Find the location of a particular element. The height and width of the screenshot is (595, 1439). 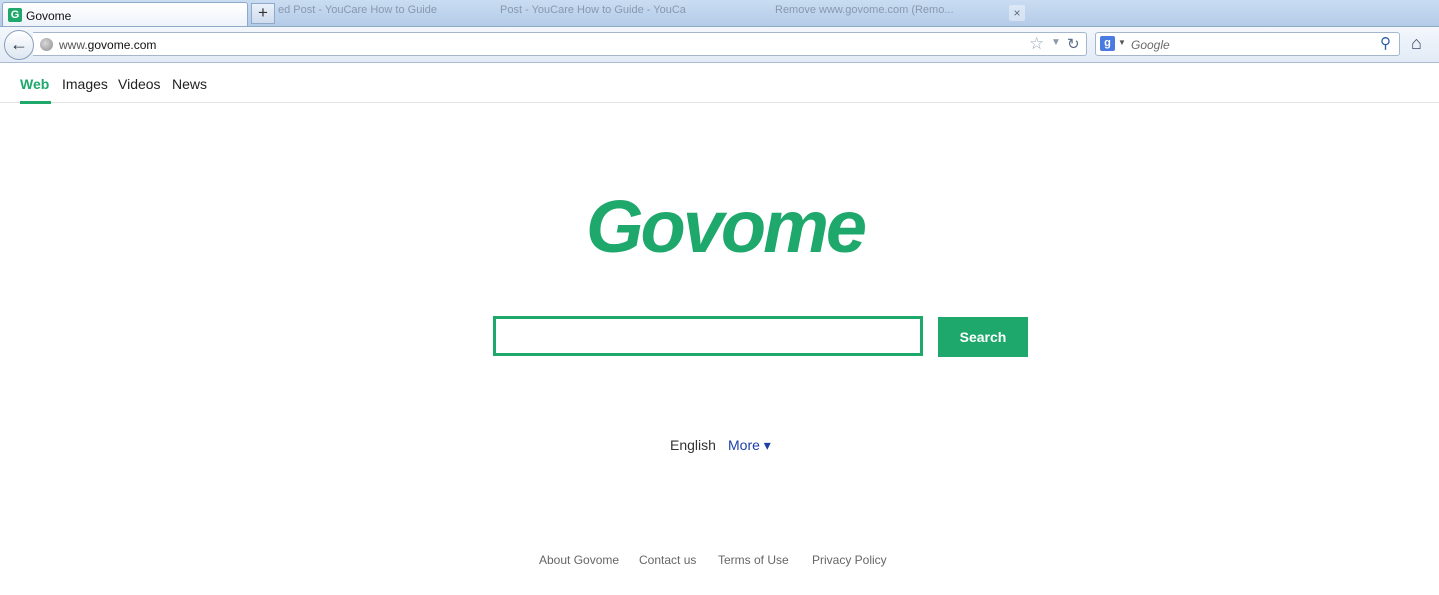

bookmark-star-icon: ☆ is located at coordinates (1036, 44).